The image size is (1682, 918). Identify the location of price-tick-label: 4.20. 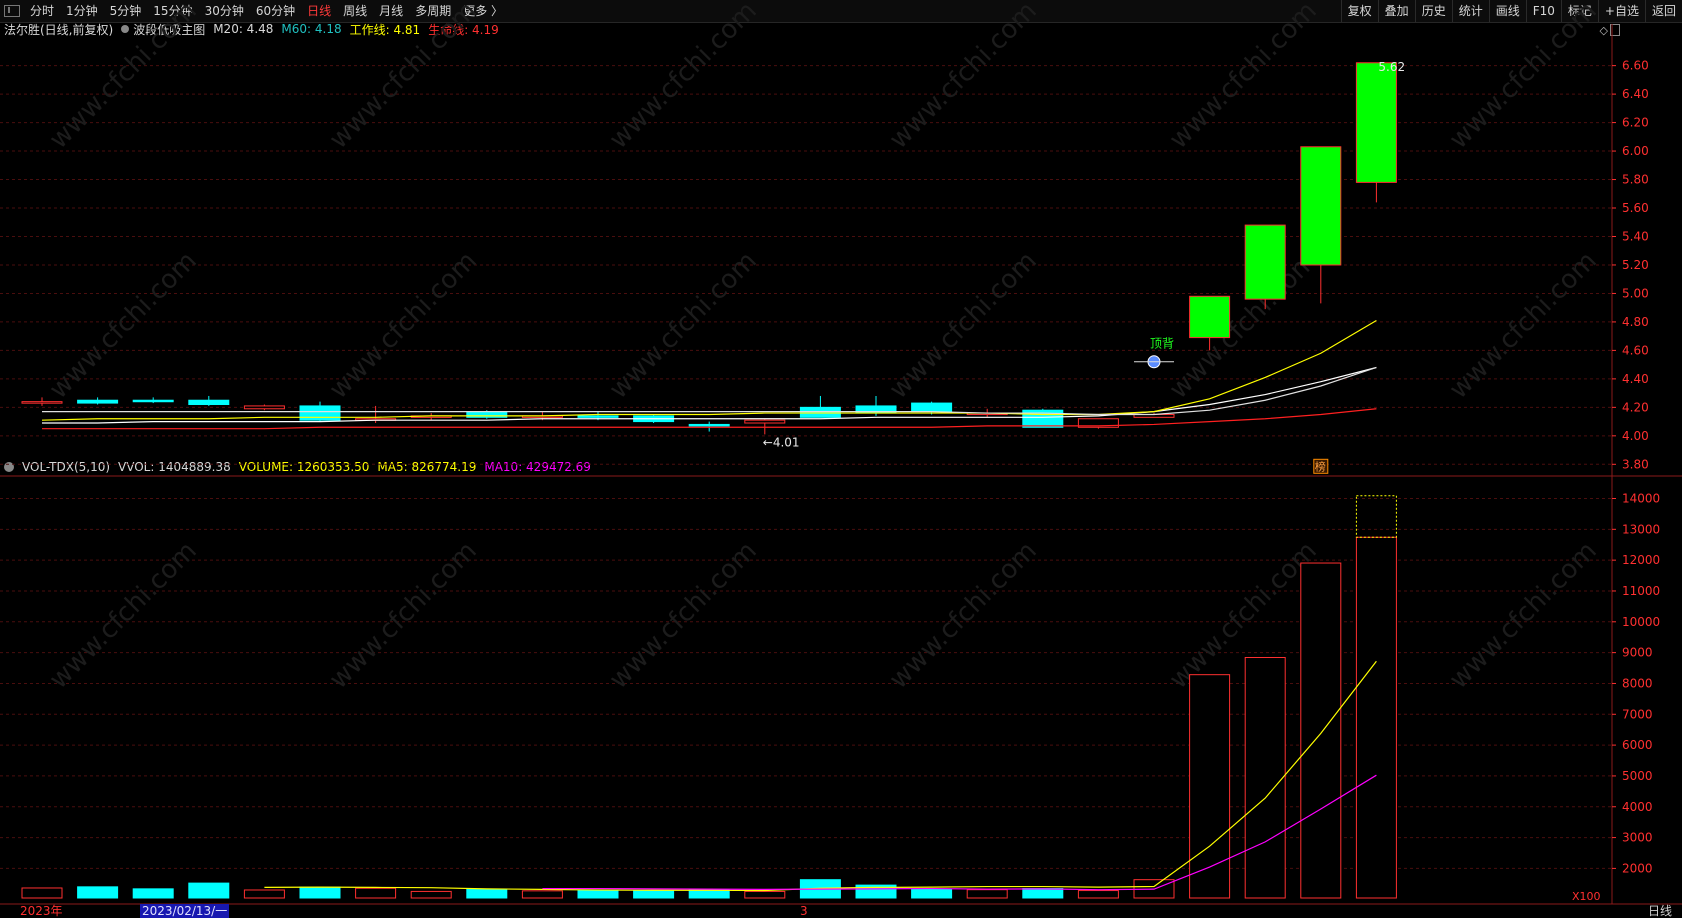
(1635, 407).